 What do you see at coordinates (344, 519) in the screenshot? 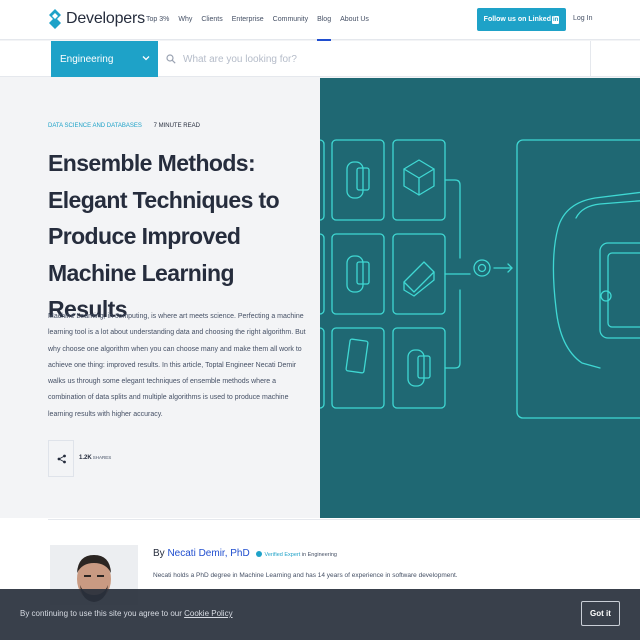
I see `author-divider` at bounding box center [344, 519].